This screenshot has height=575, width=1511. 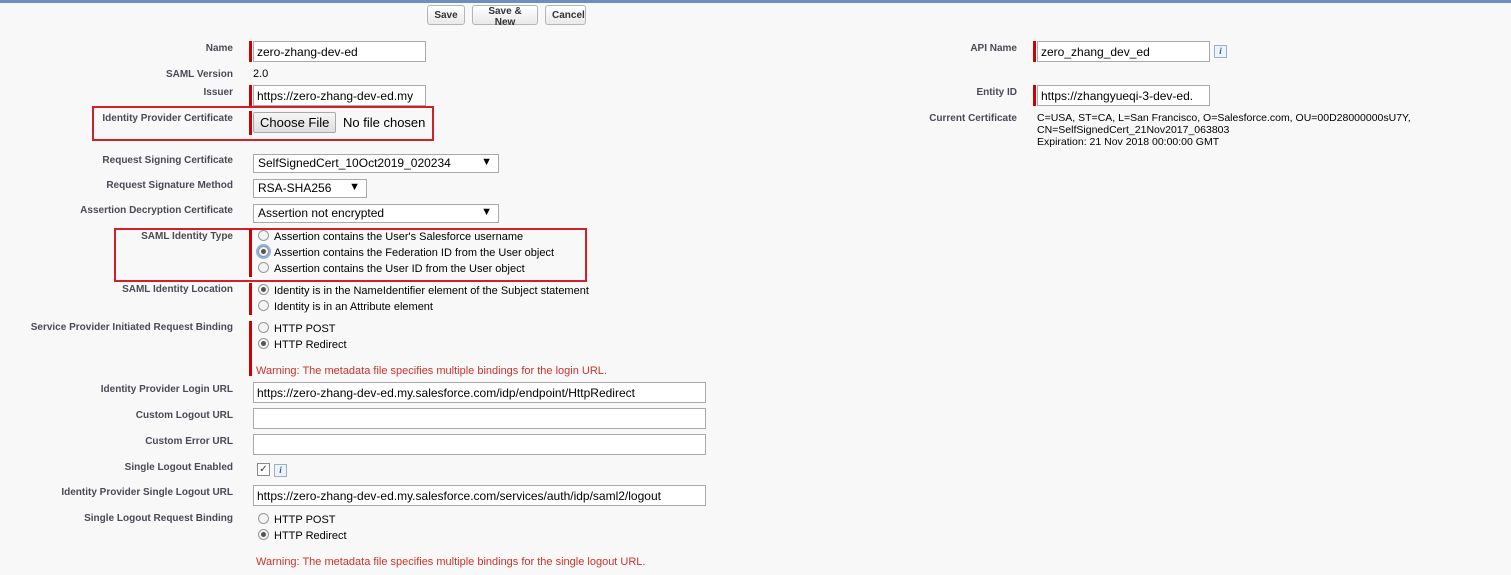 I want to click on slo-radio-option-http-redirect: HTTP Redirect, so click(x=302, y=535).